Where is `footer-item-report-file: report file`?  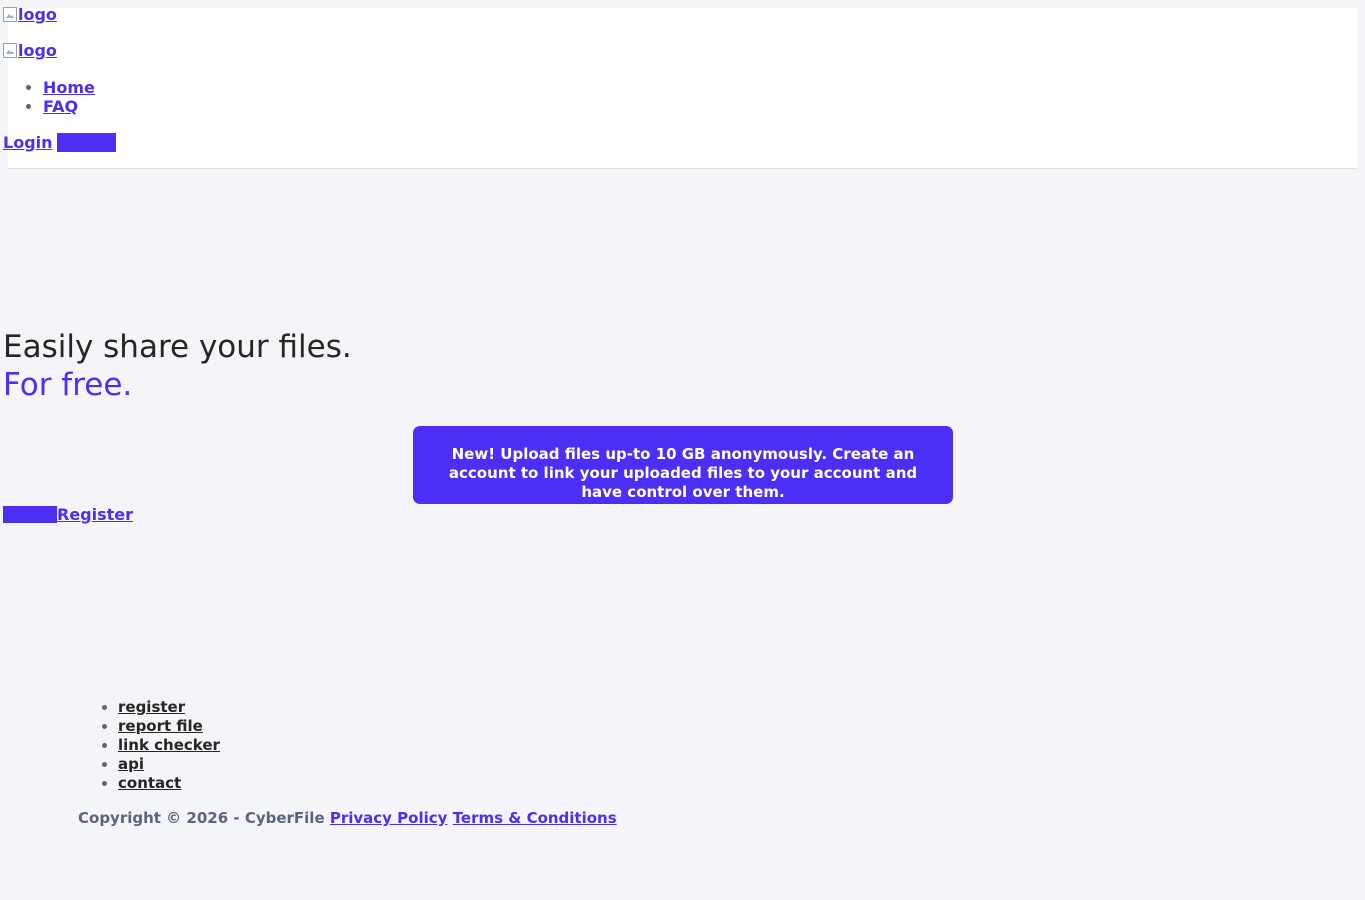 footer-item-report-file: report file is located at coordinates (169, 726).